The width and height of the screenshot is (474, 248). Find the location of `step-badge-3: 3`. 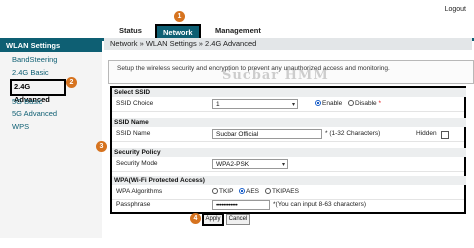

step-badge-3: 3 is located at coordinates (101, 146).